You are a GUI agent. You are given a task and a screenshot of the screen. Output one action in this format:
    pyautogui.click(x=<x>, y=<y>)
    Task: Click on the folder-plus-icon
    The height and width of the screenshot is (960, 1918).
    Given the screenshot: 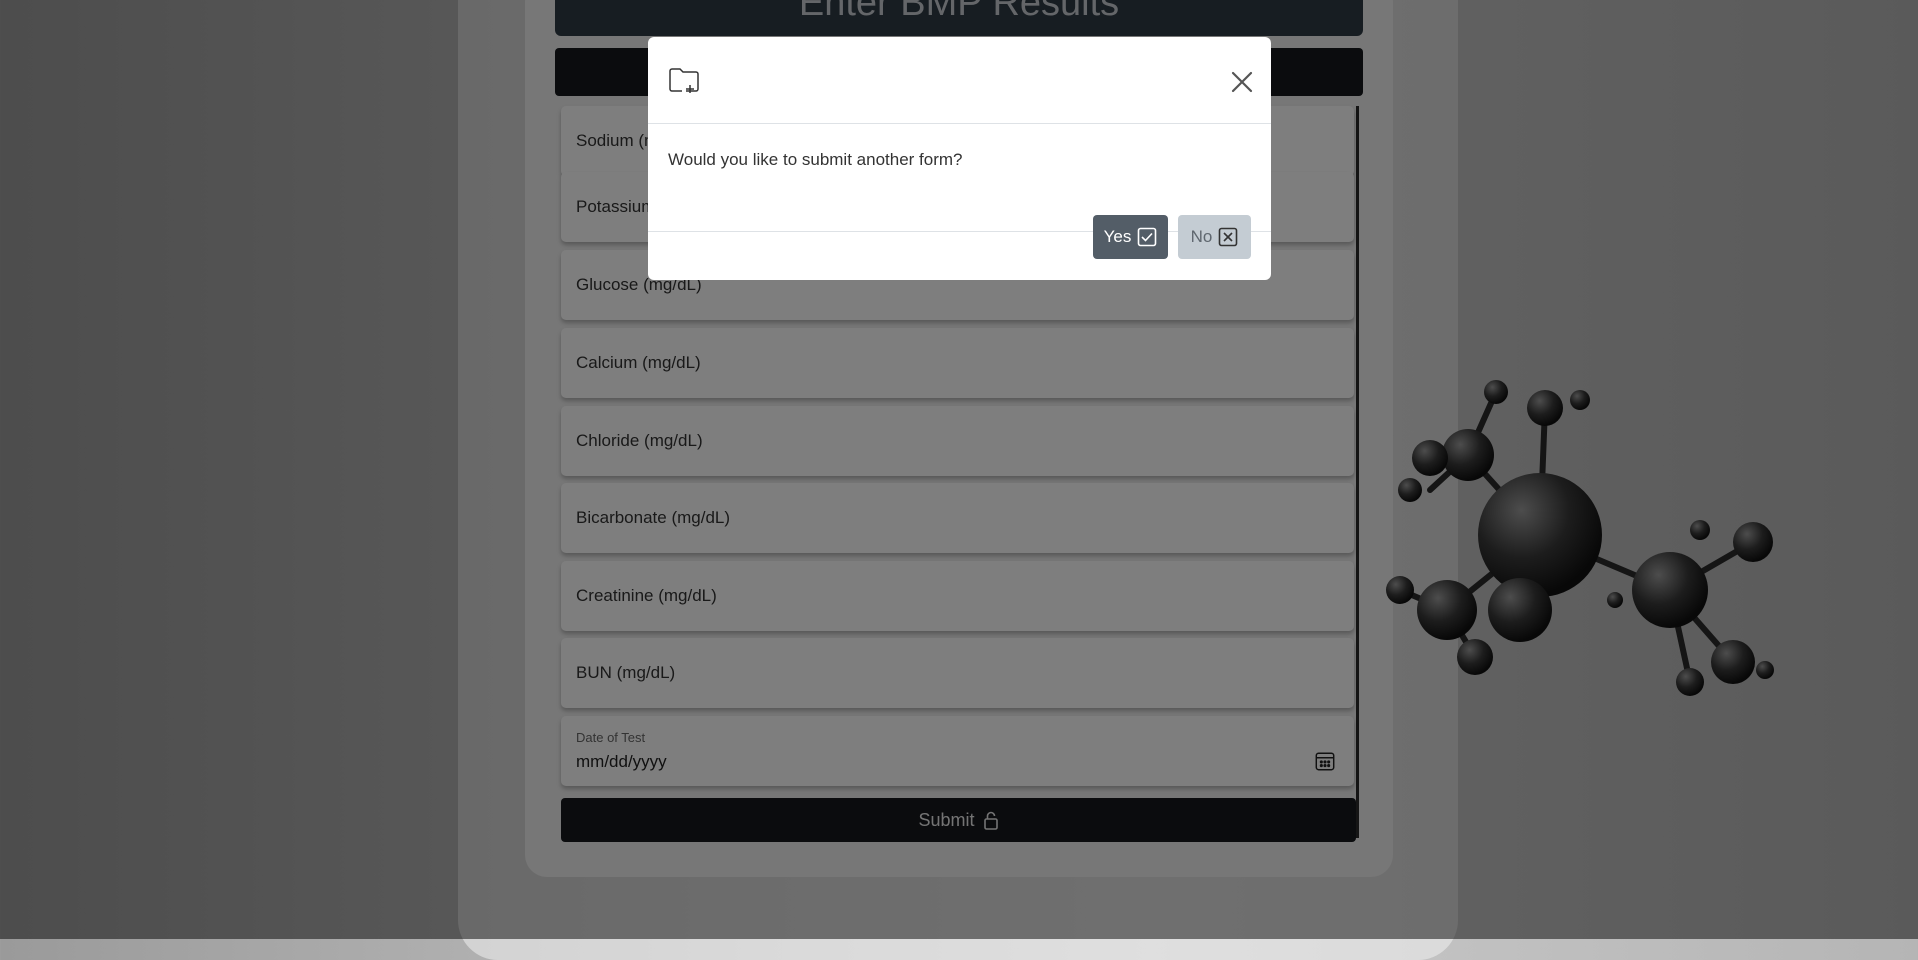 What is the action you would take?
    pyautogui.click(x=684, y=80)
    